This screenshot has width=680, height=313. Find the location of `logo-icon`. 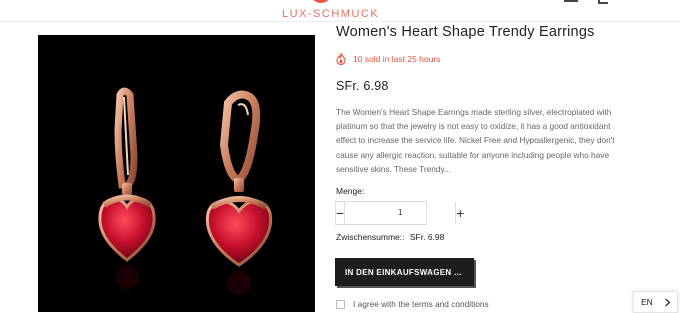

logo-icon is located at coordinates (321, 1).